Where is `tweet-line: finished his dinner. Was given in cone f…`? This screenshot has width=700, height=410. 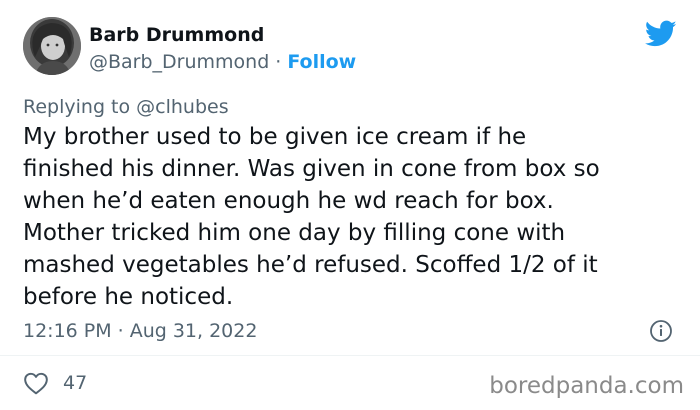 tweet-line: finished his dinner. Was given in cone f… is located at coordinates (311, 169).